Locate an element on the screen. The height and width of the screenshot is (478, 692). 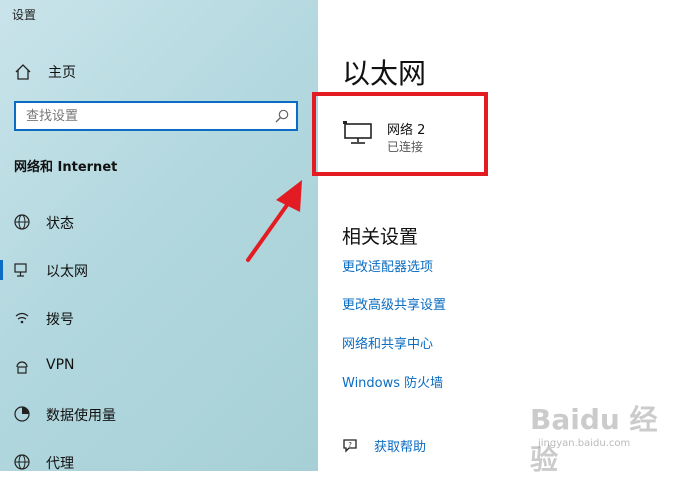
baidu-watermark: Baidu 经验 jingyan.baidu.com is located at coordinates (600, 437).